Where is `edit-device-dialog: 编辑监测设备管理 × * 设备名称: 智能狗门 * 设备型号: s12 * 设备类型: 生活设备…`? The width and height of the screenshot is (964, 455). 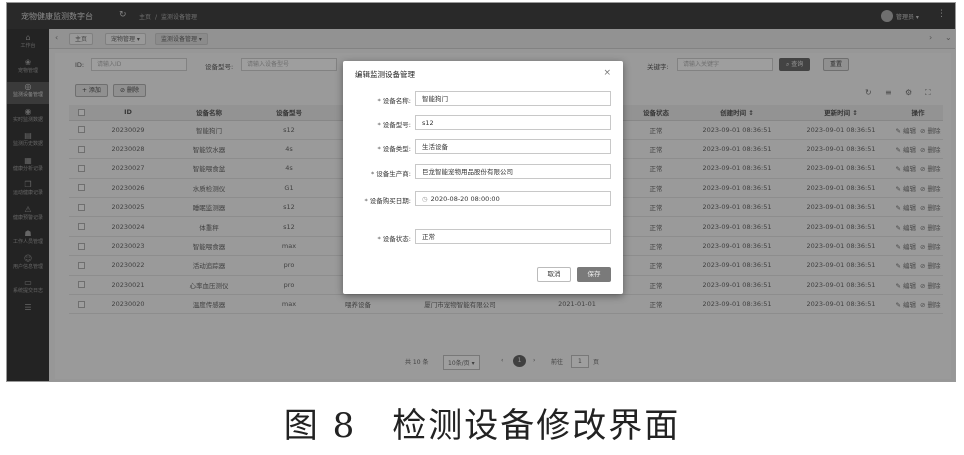
edit-device-dialog: 编辑监测设备管理 × * 设备名称: 智能狗门 * 设备型号: s12 * 设备类型: 生活设备… is located at coordinates (483, 177).